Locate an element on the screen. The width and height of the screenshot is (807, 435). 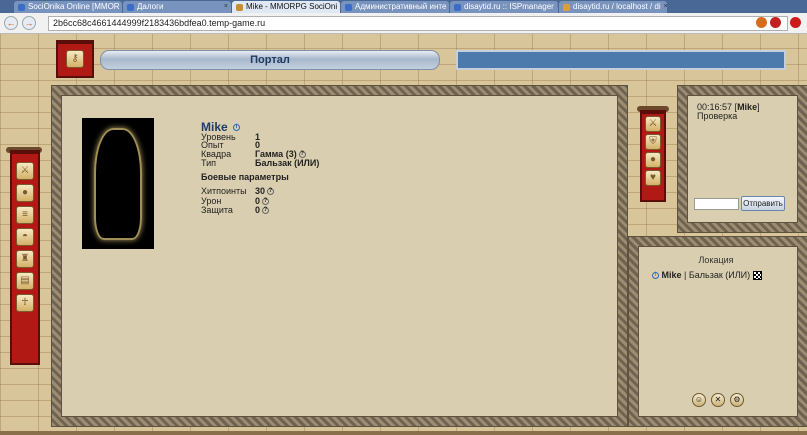
chat-user: Mike is located at coordinates (747, 107).